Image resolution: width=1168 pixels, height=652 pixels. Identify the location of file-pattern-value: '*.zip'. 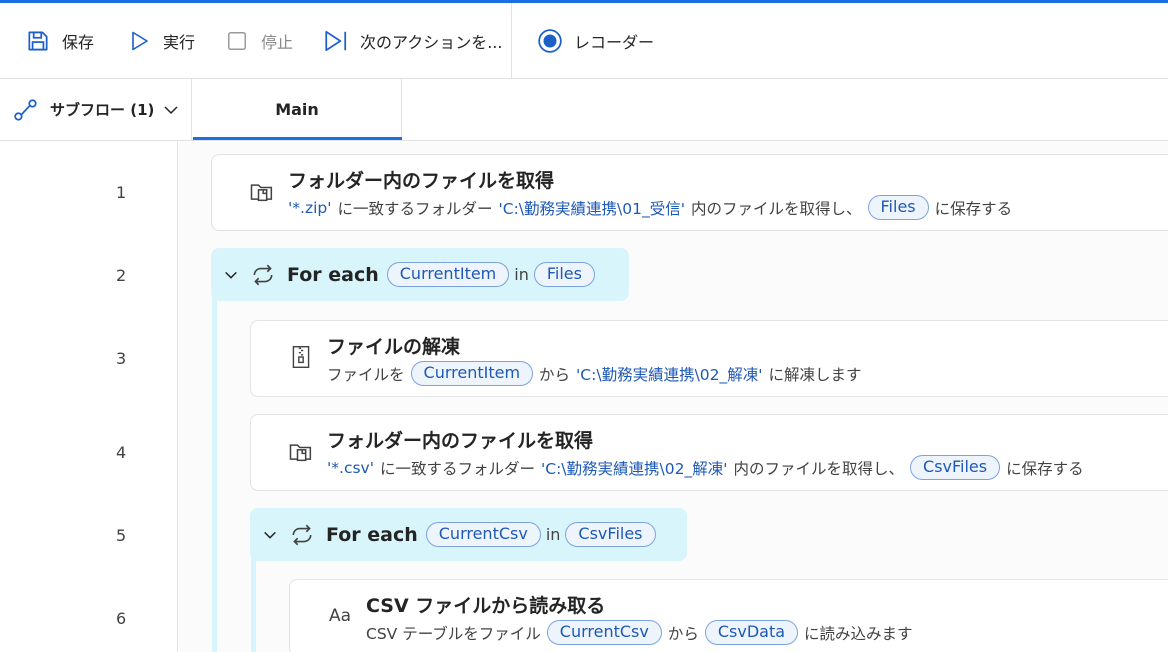
(310, 207).